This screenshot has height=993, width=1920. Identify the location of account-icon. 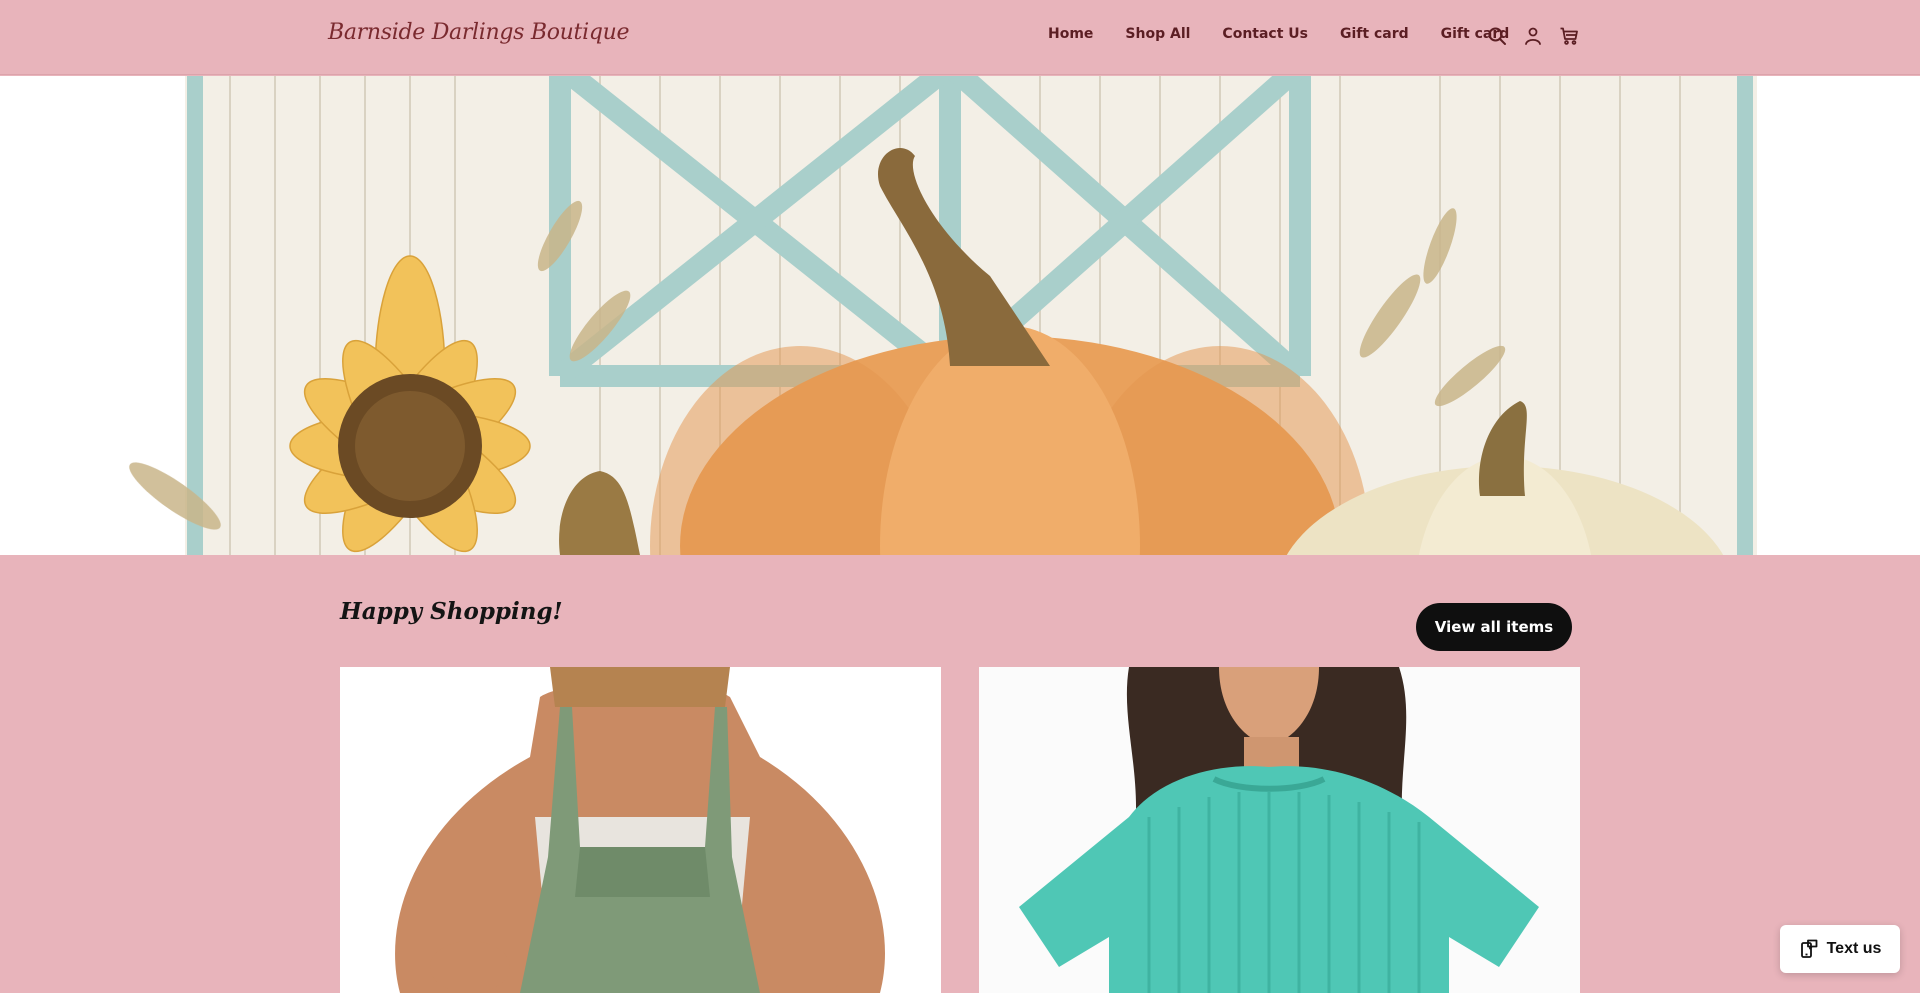
(1533, 36).